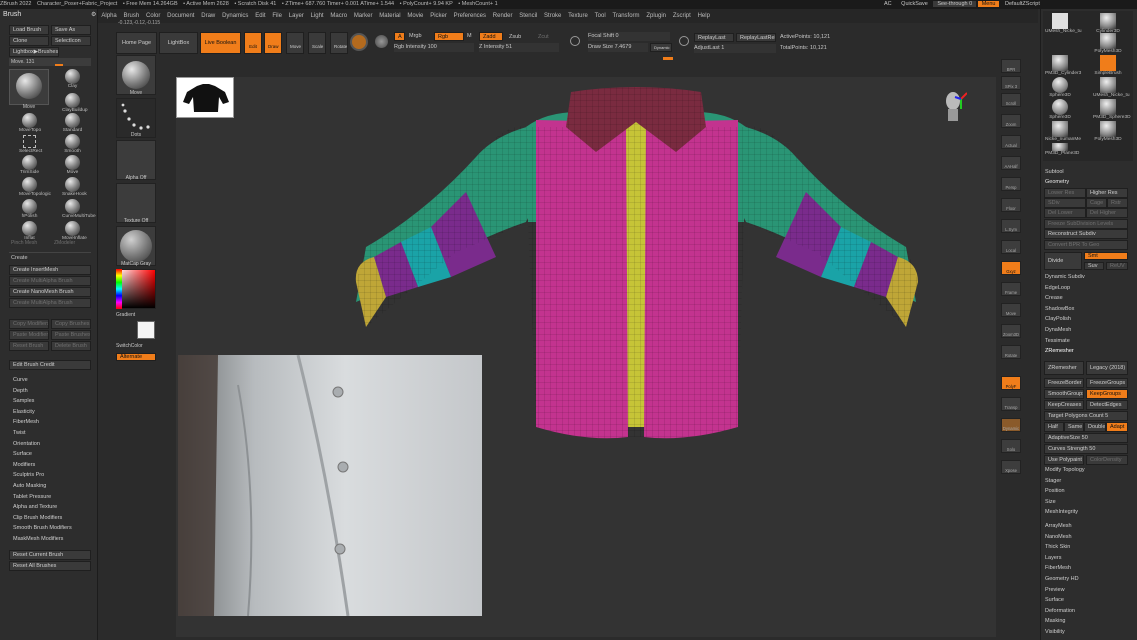 The image size is (1137, 640). What do you see at coordinates (1022, 4) in the screenshot?
I see `default-zscript-button: DefaultZScript` at bounding box center [1022, 4].